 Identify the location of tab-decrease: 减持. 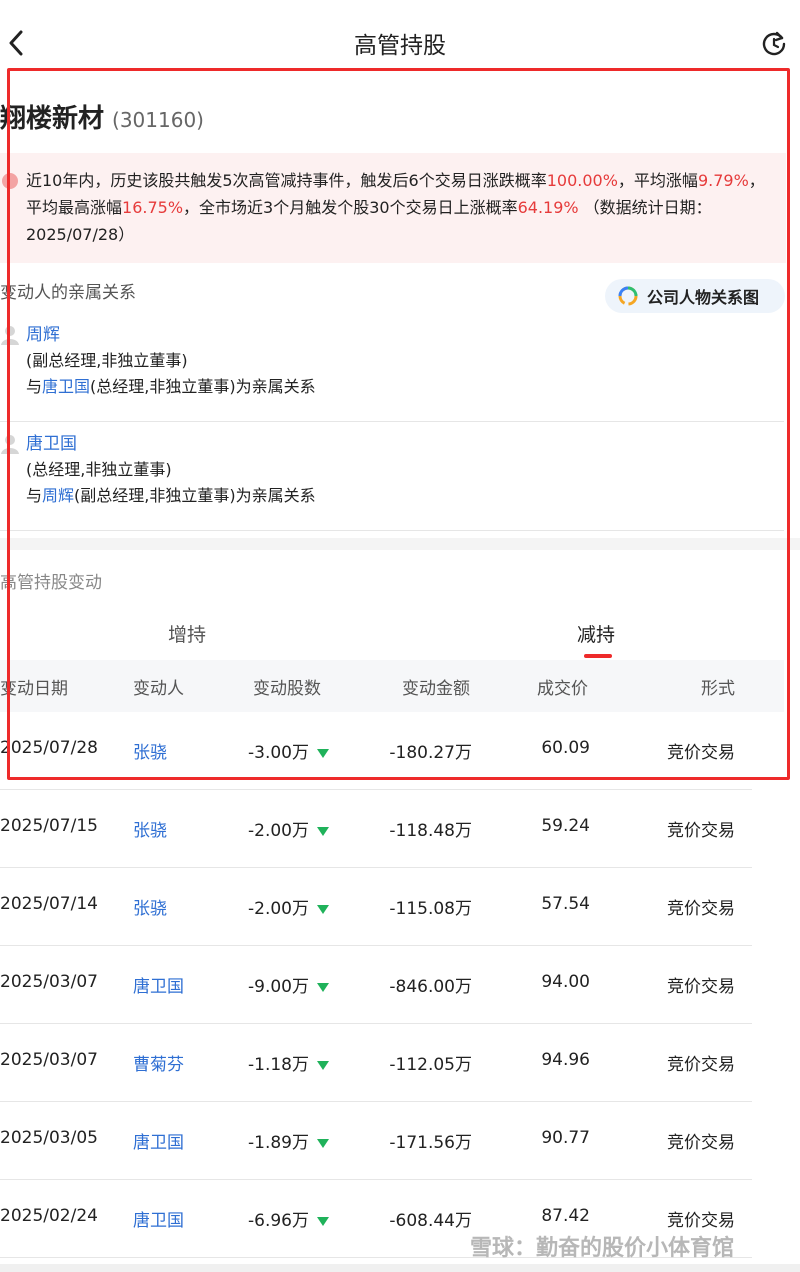
(596, 633).